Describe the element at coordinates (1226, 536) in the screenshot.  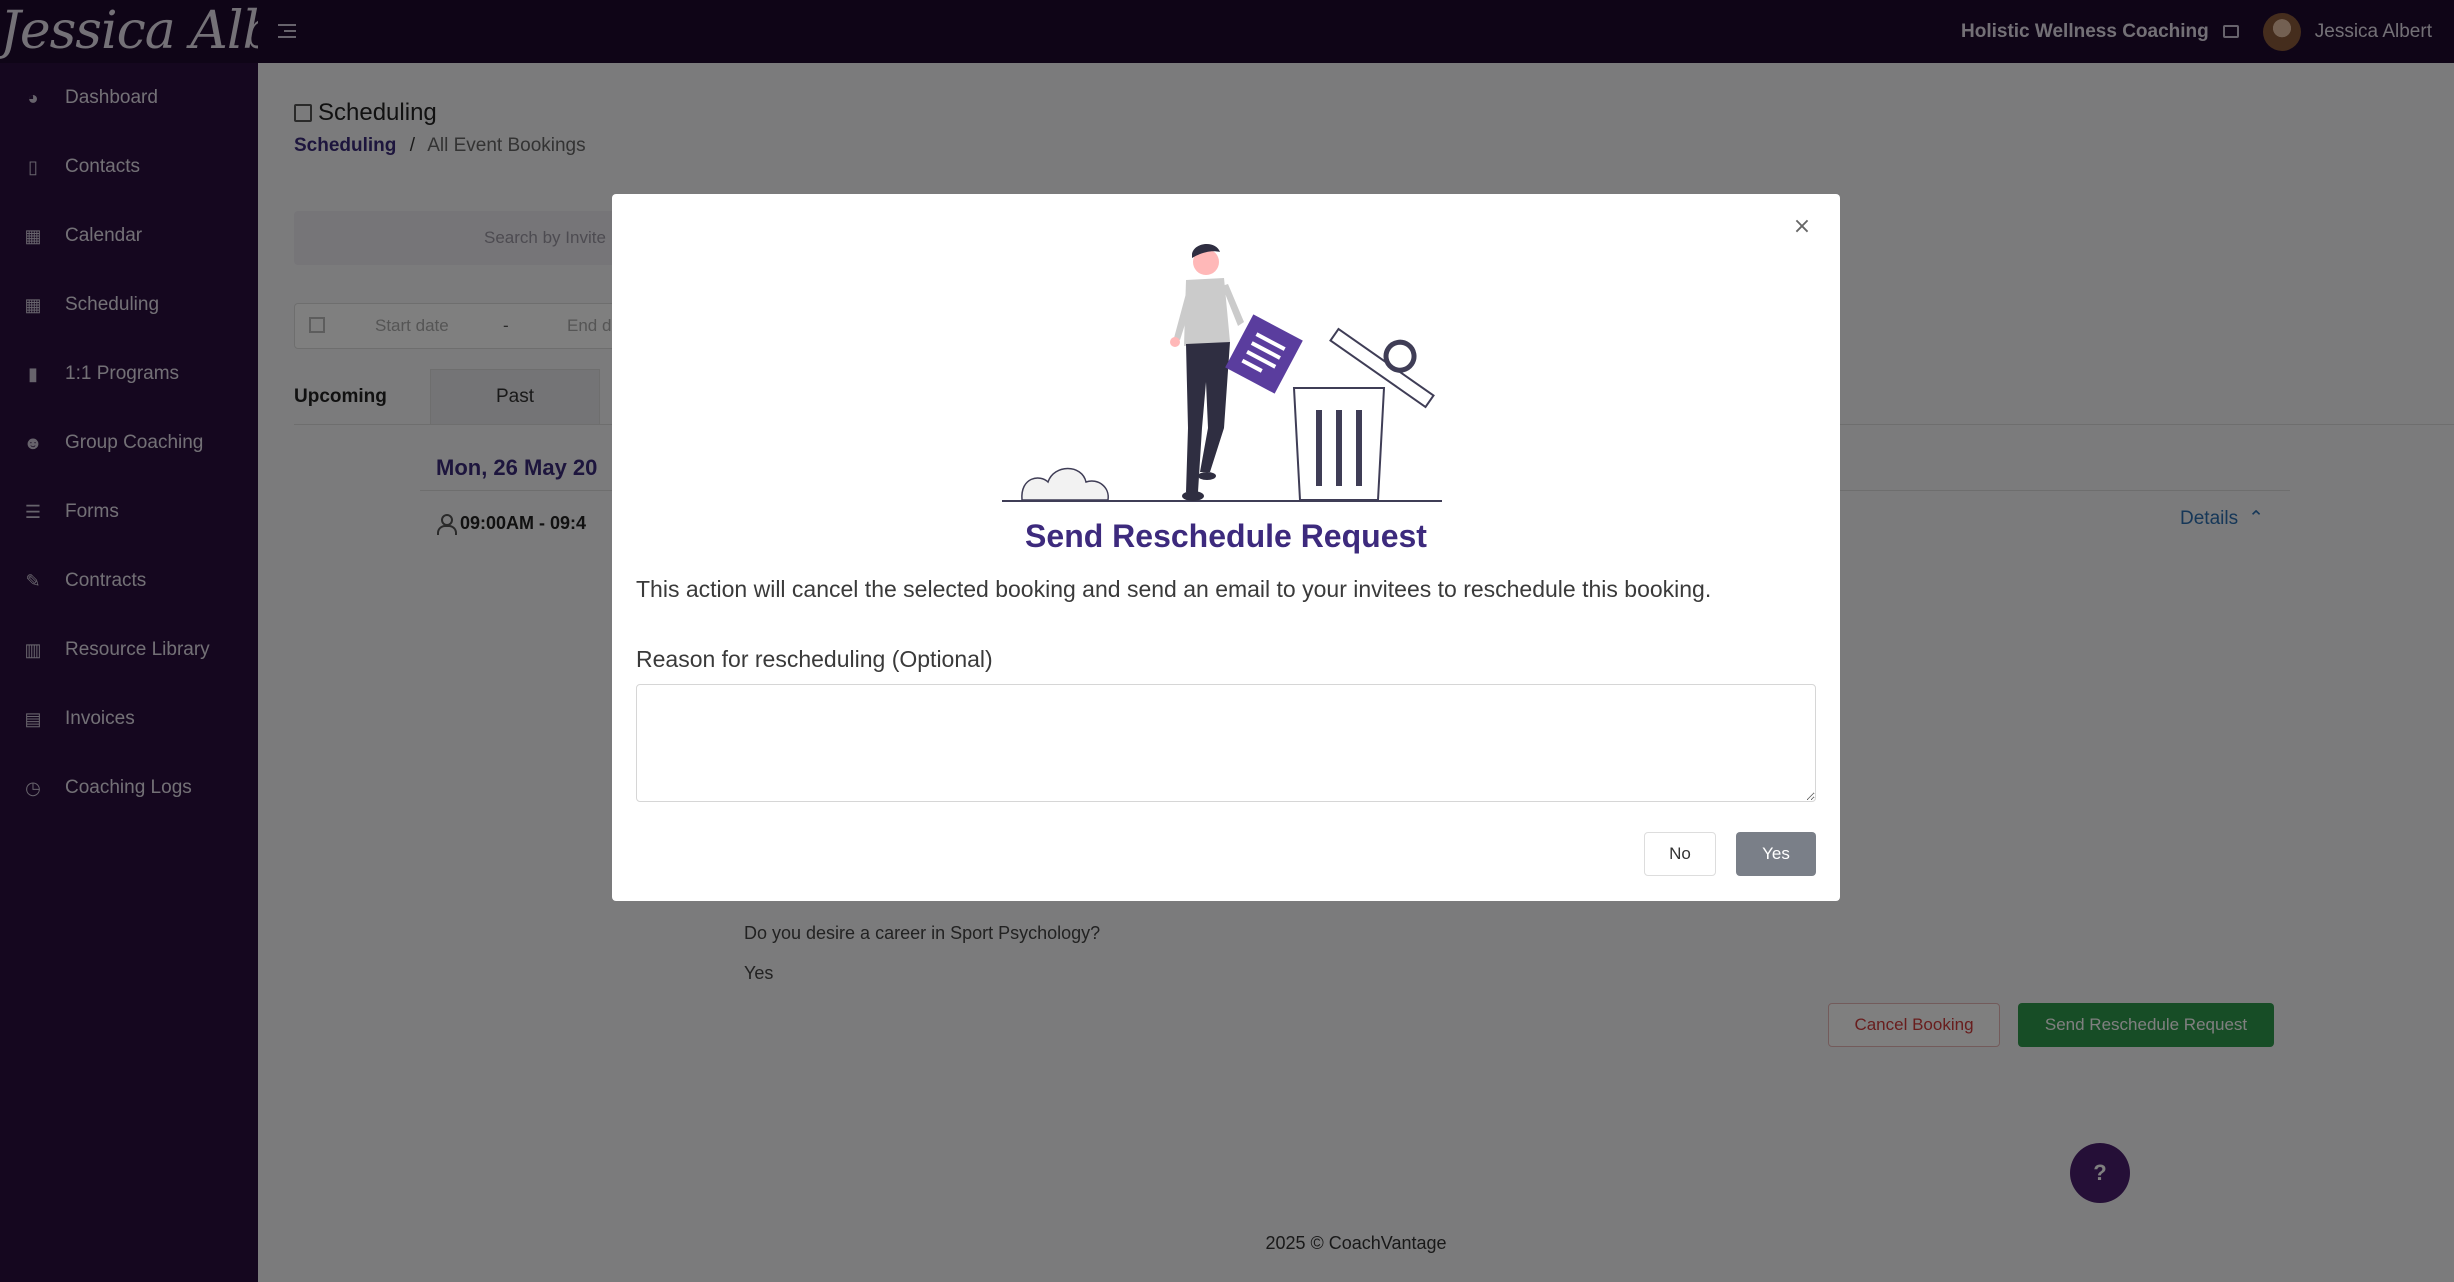
I see `modal-title: Send Reschedule Request` at that location.